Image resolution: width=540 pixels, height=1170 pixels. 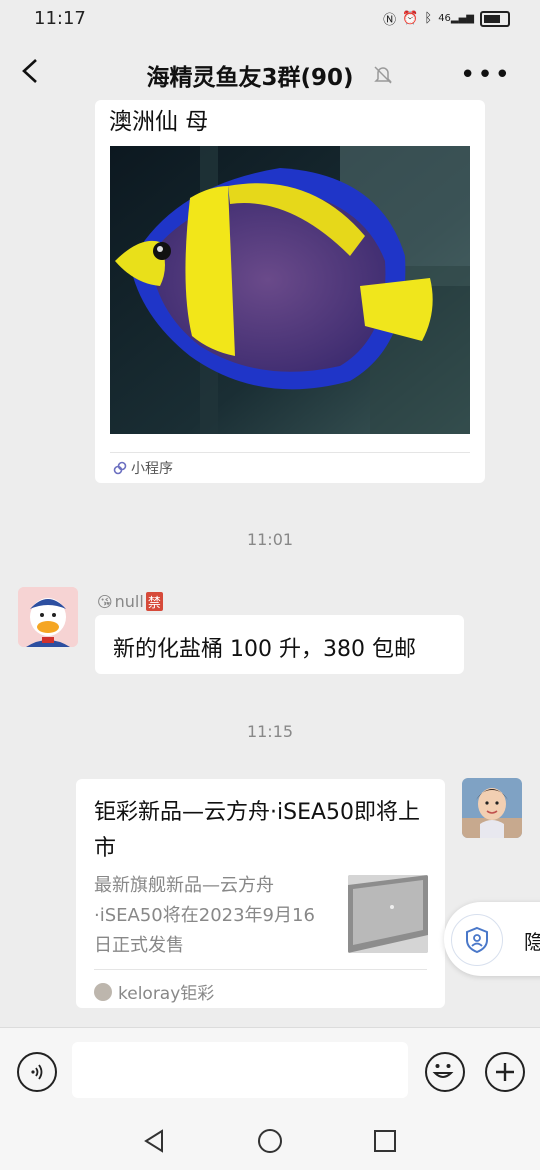 I want to click on system-recents-icon, so click(x=385, y=1141).